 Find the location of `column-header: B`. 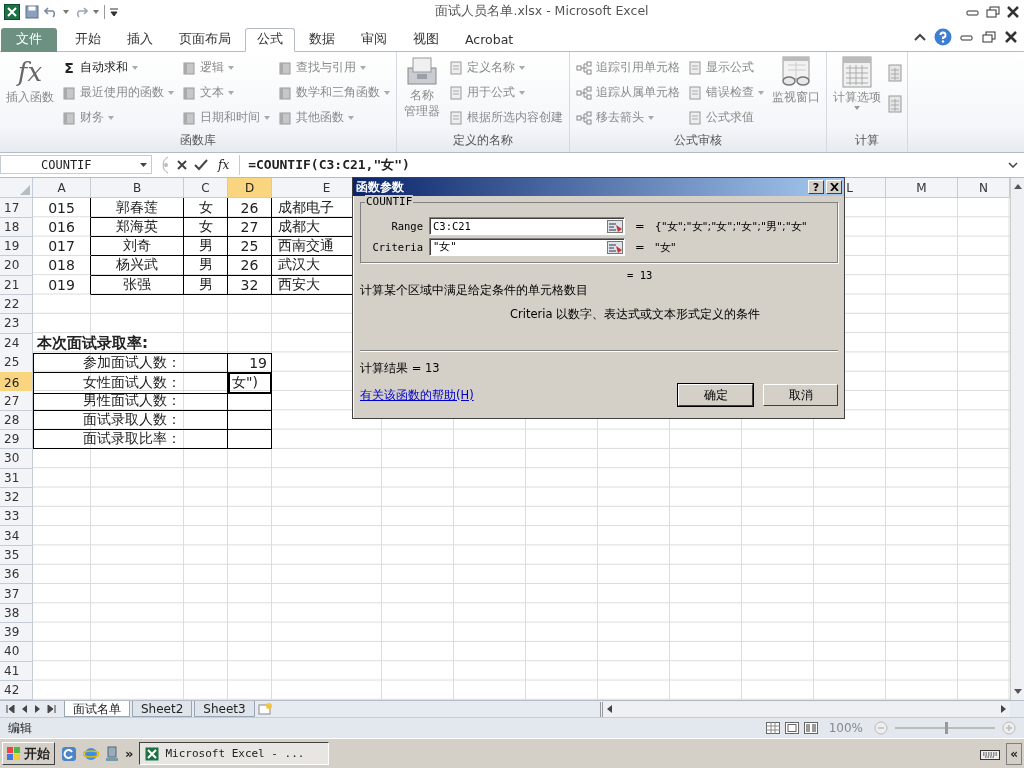

column-header: B is located at coordinates (137, 188).